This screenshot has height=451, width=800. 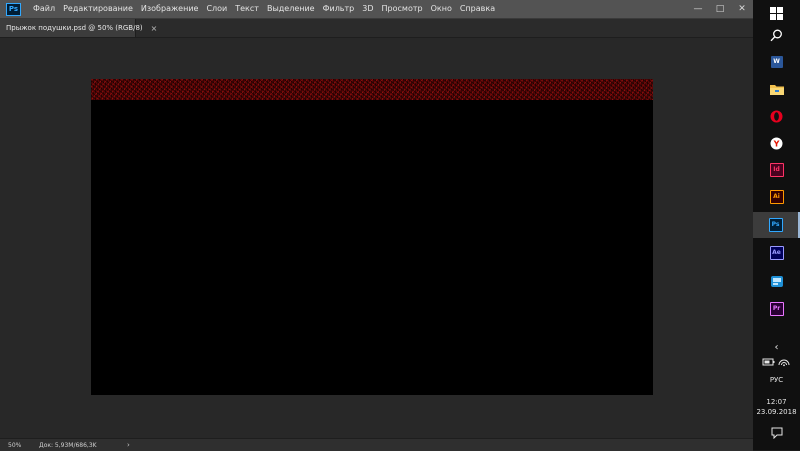 I want to click on menu-help: Справка, so click(x=477, y=9).